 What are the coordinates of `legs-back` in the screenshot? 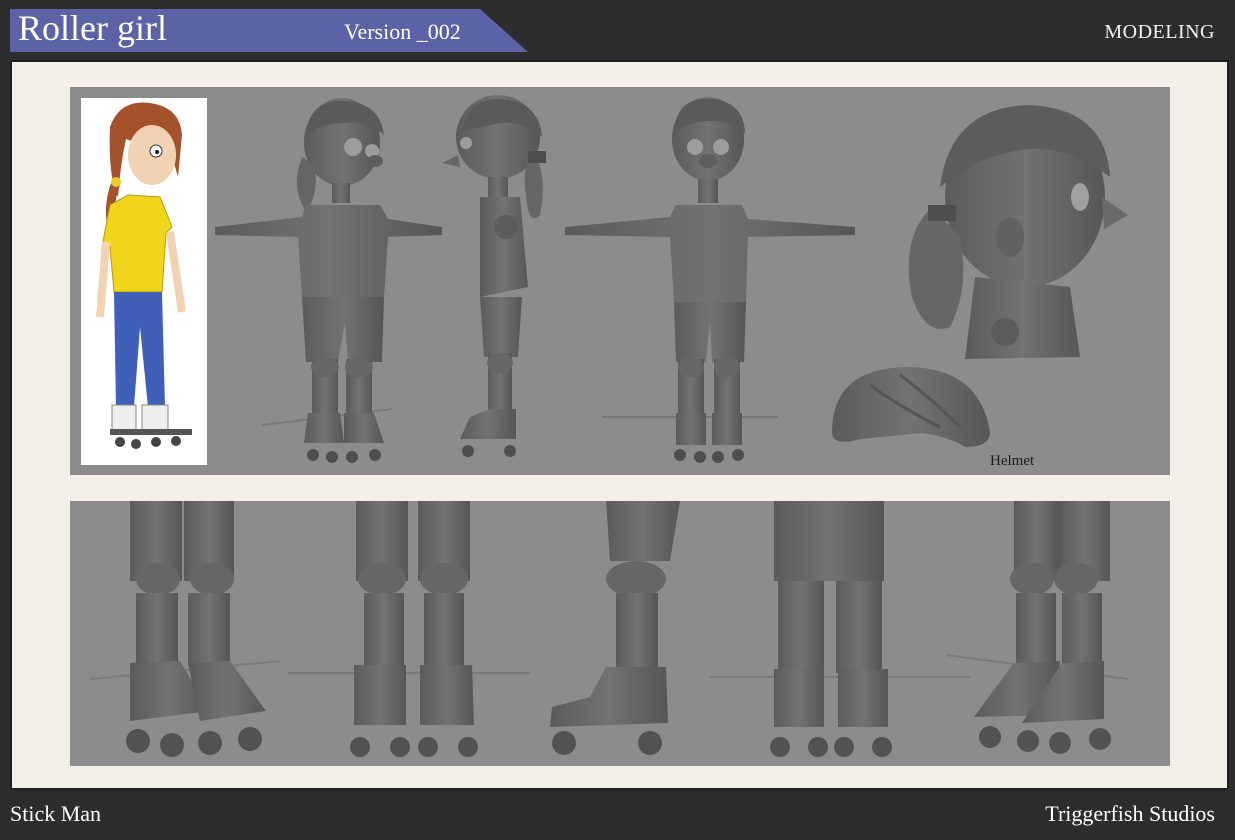 It's located at (840, 629).